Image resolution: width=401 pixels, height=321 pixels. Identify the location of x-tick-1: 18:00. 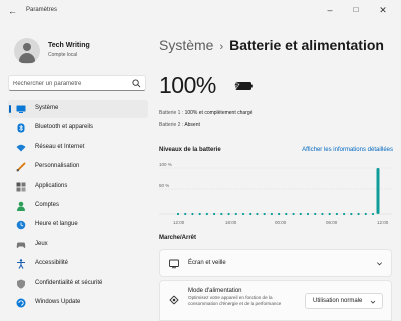
(231, 222).